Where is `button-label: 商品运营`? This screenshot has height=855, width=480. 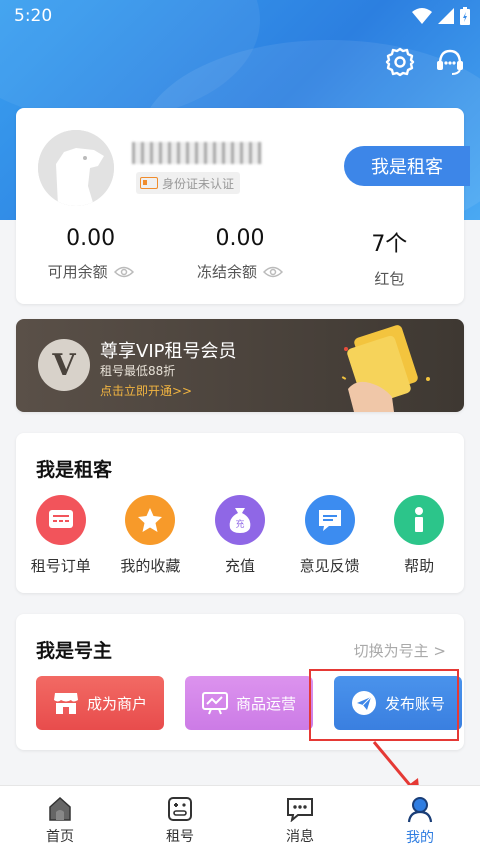 button-label: 商品运营 is located at coordinates (265, 703).